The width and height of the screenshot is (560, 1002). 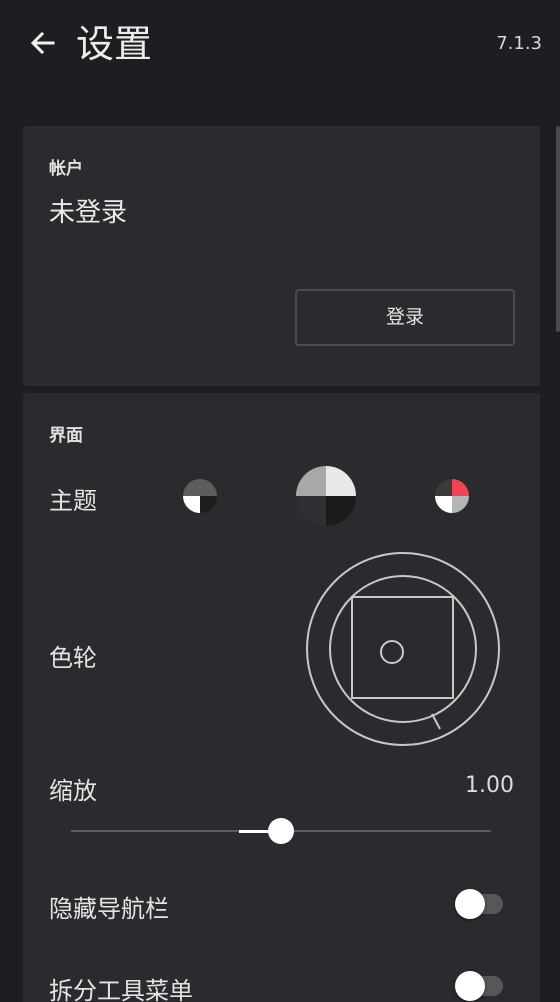 I want to click on color-picker-handle, so click(x=392, y=652).